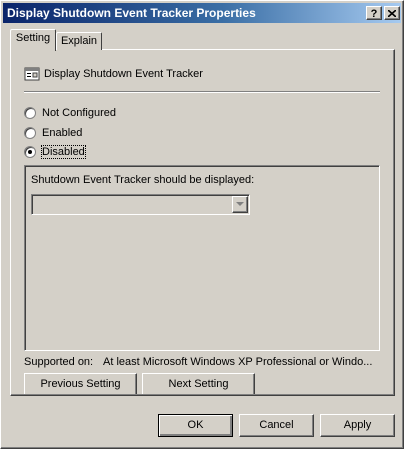 Image resolution: width=404 pixels, height=449 pixels. I want to click on close-icon, so click(392, 13).